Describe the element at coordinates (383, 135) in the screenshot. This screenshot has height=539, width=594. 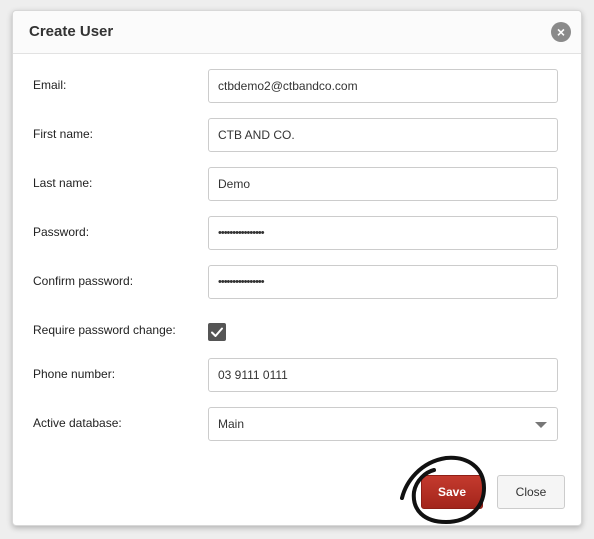
I see `first-name-field` at that location.